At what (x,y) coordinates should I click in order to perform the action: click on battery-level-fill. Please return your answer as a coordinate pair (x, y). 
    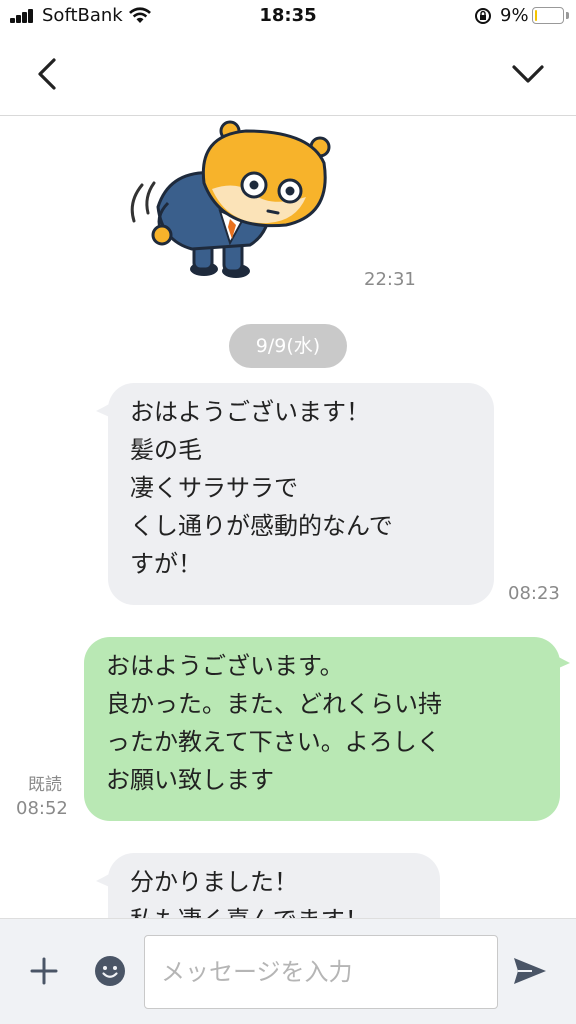
    Looking at the image, I should click on (536, 15).